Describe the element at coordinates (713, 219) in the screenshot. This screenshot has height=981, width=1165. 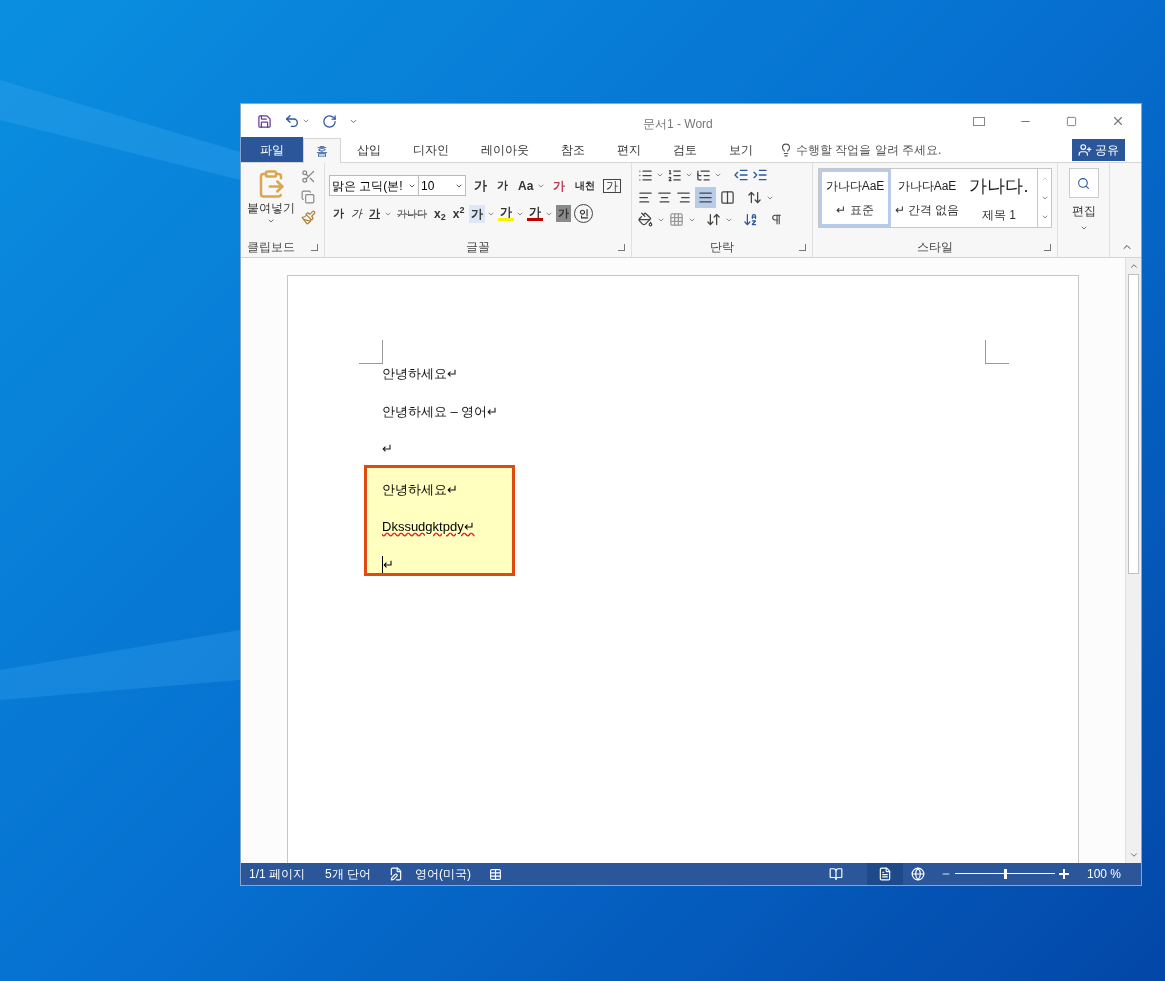
I see `text-direction-icon` at that location.